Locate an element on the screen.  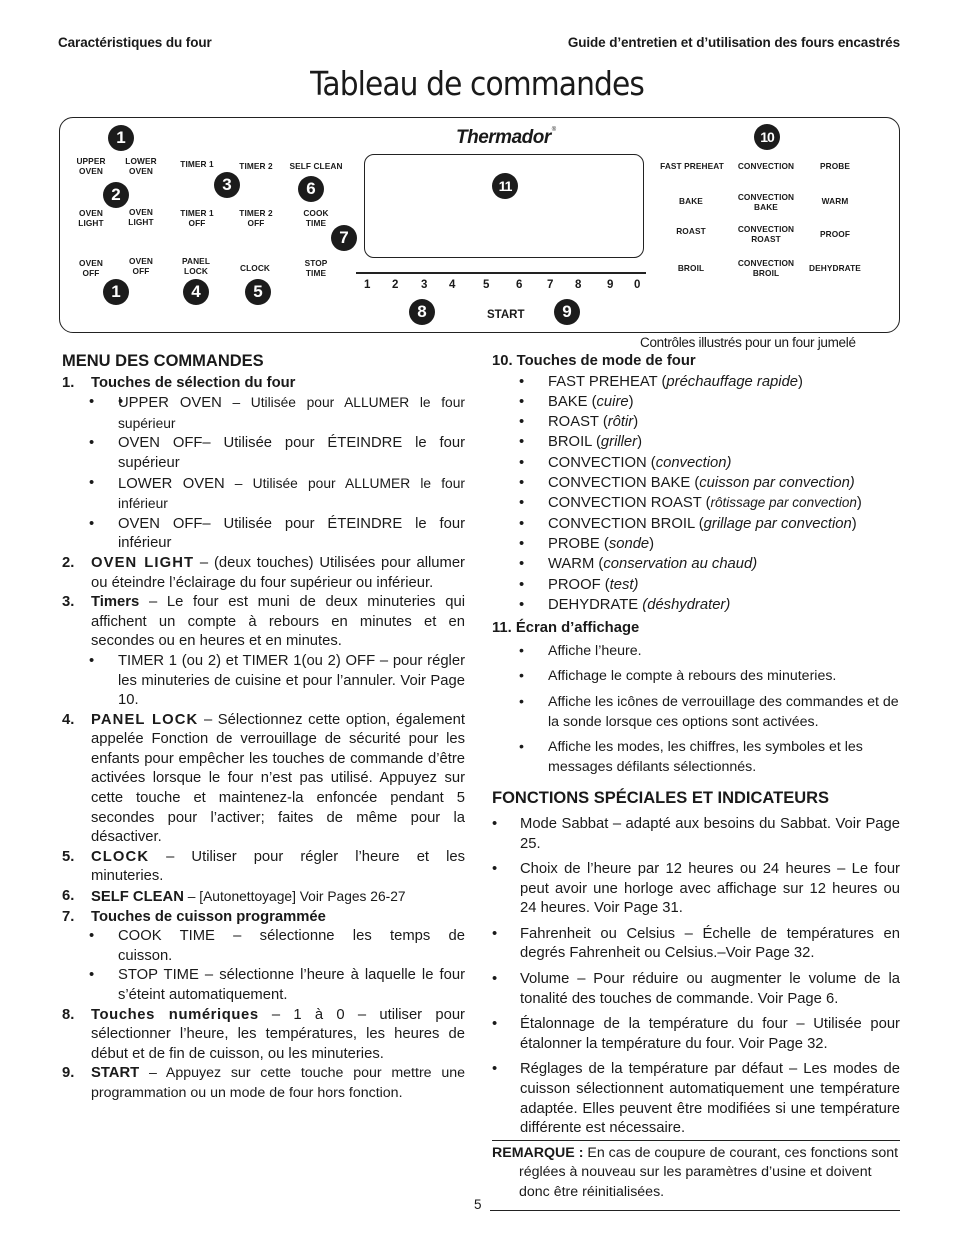
oven-mode-item: • PROBE (sonde) is located at coordinates (696, 544).